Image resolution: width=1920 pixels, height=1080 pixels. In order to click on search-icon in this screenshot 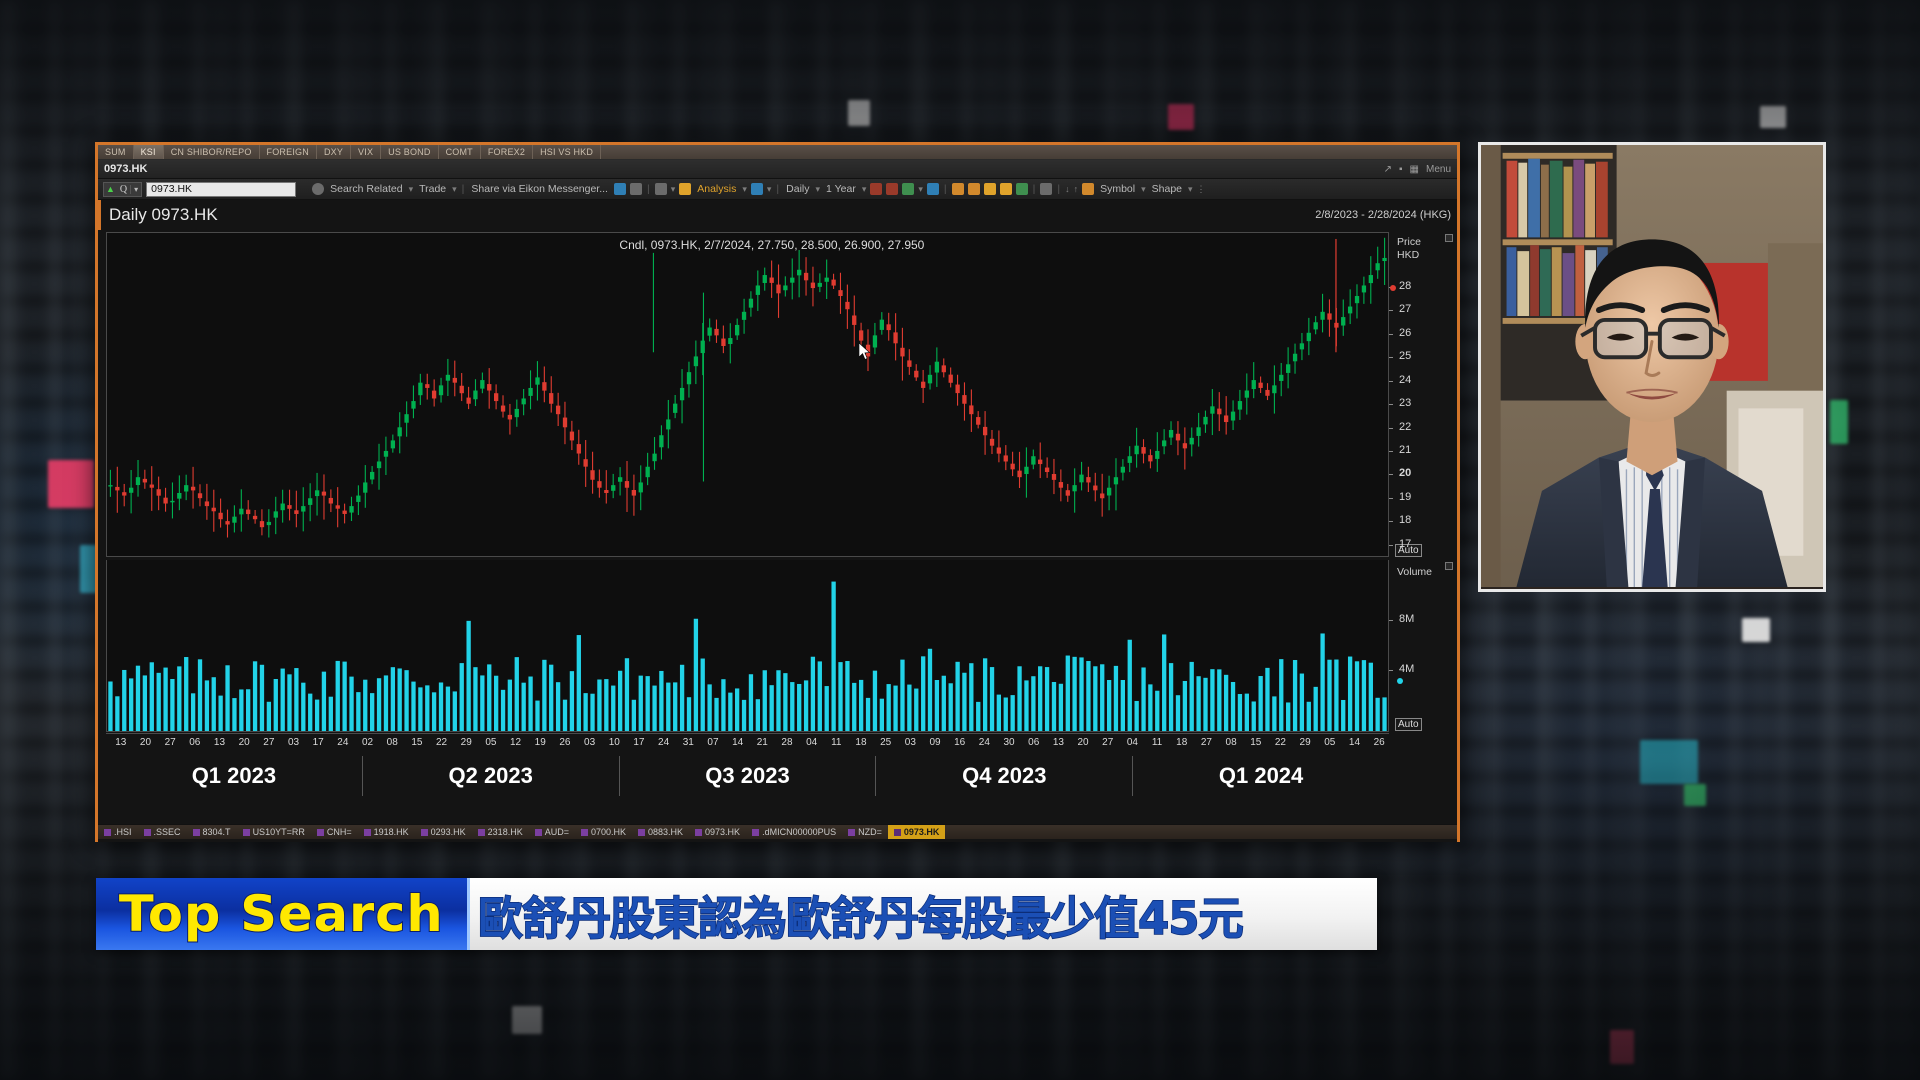, I will do `click(318, 189)`.